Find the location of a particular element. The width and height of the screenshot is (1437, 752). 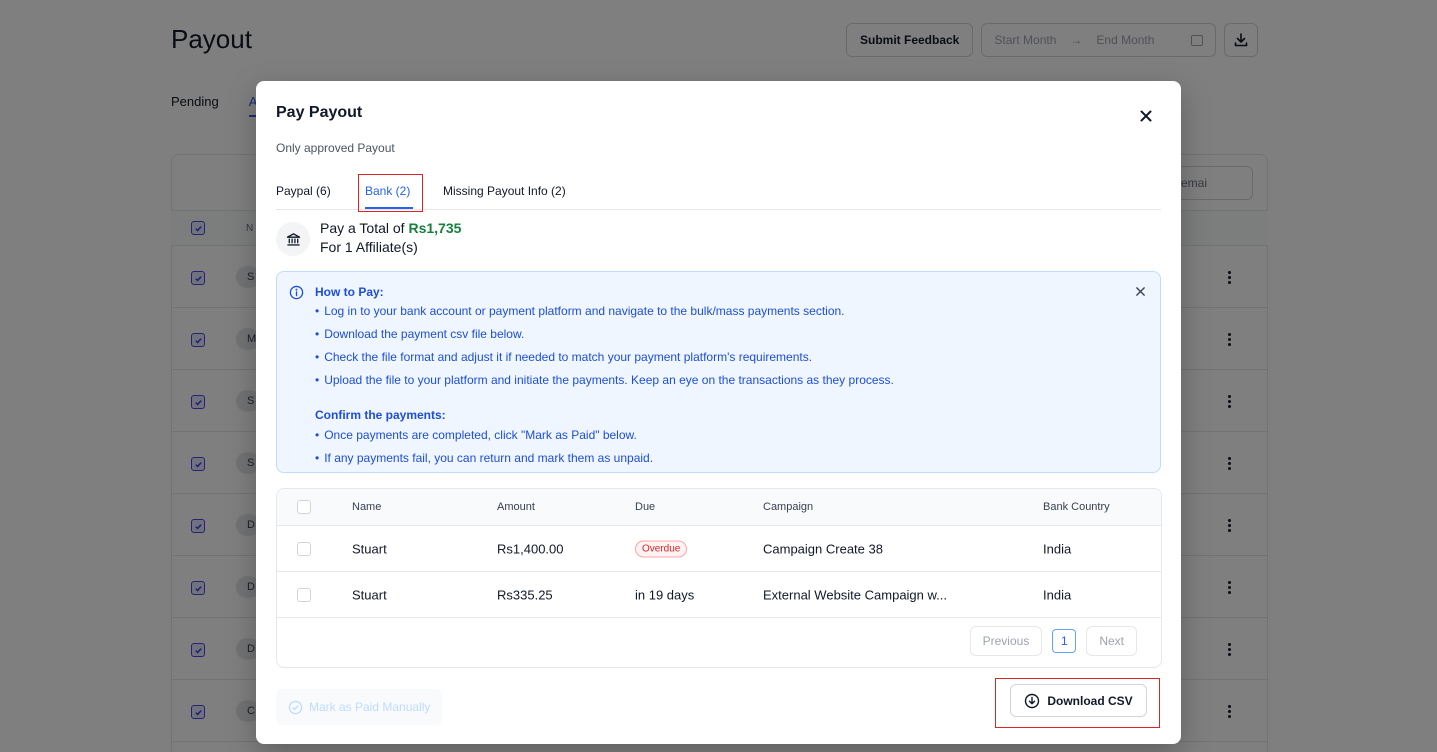

summary-total: Pay a Total of Rs1,735 is located at coordinates (390, 228).